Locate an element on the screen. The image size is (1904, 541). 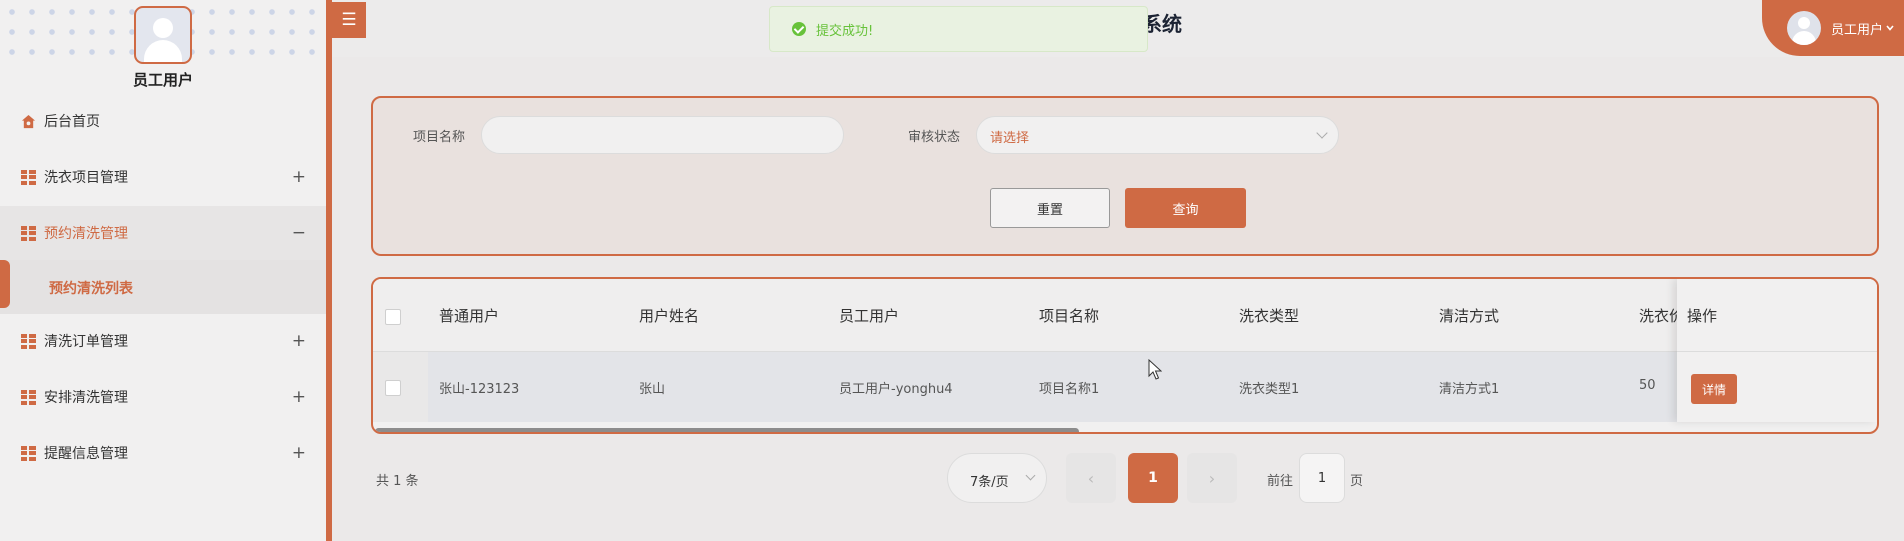
sidebar-item-schedule-cleaning: 安排清洗管理 + is located at coordinates (163, 397).